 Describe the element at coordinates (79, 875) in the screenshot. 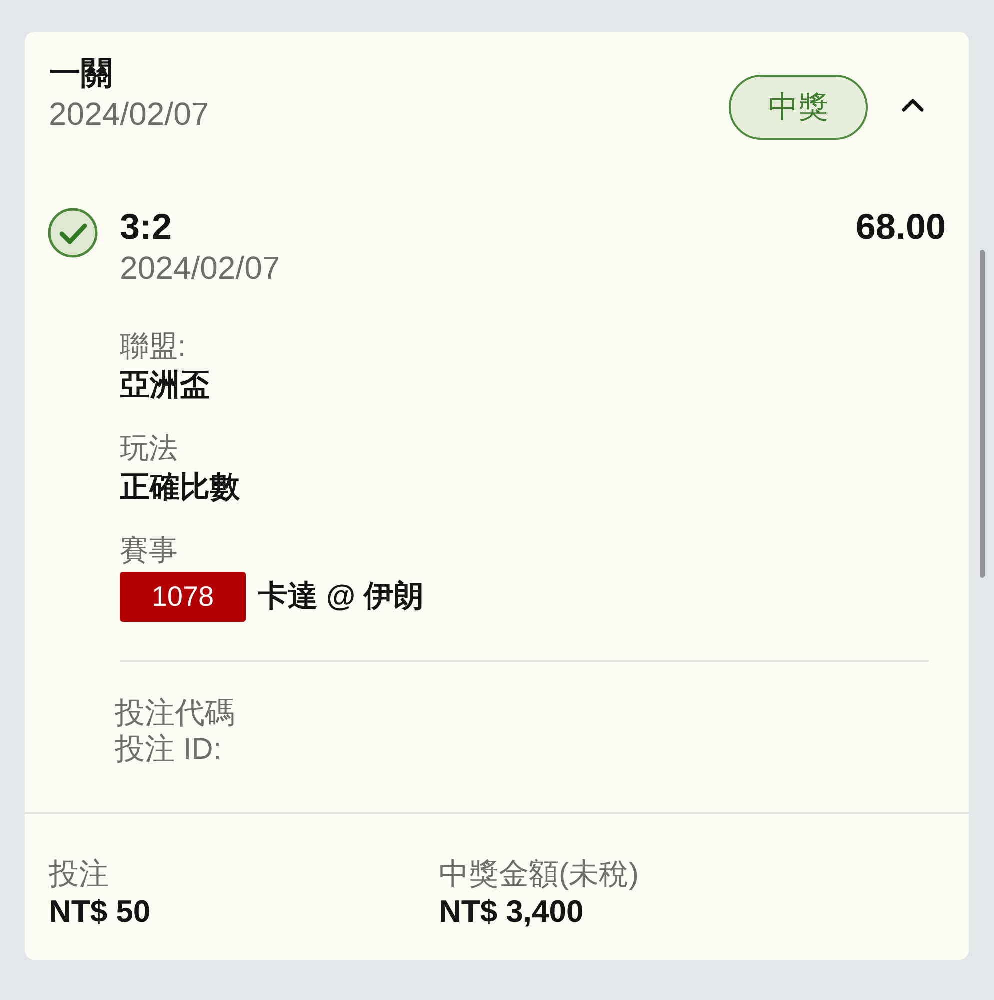

I see `summary-label: 投注` at that location.